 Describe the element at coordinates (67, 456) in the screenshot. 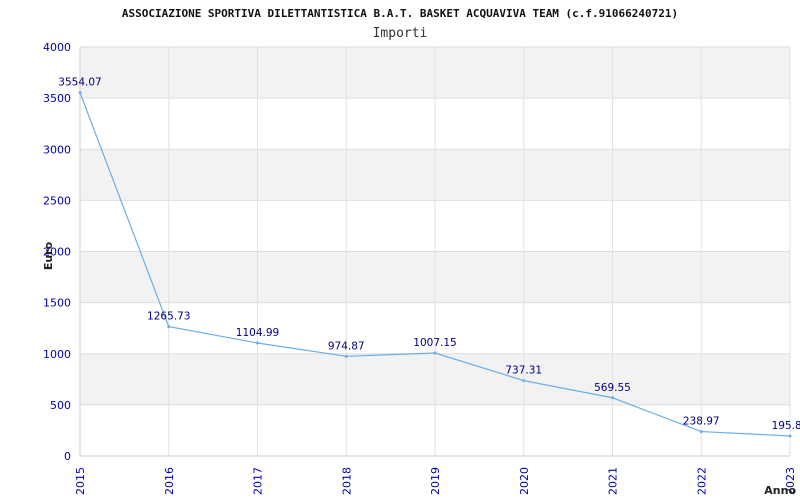

I see `y-tick-label: 0` at that location.